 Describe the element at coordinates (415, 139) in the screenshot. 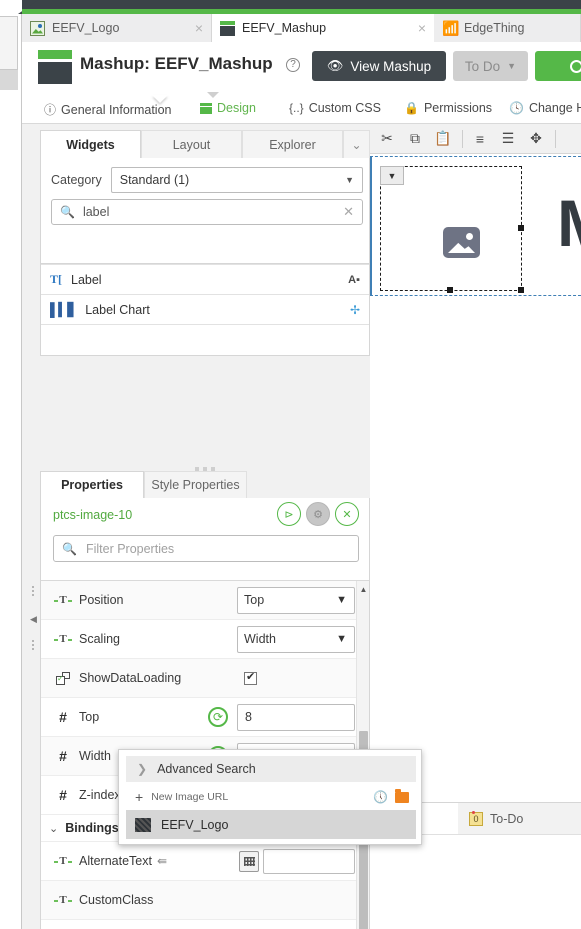

I see `copy-icon: ⧉` at that location.